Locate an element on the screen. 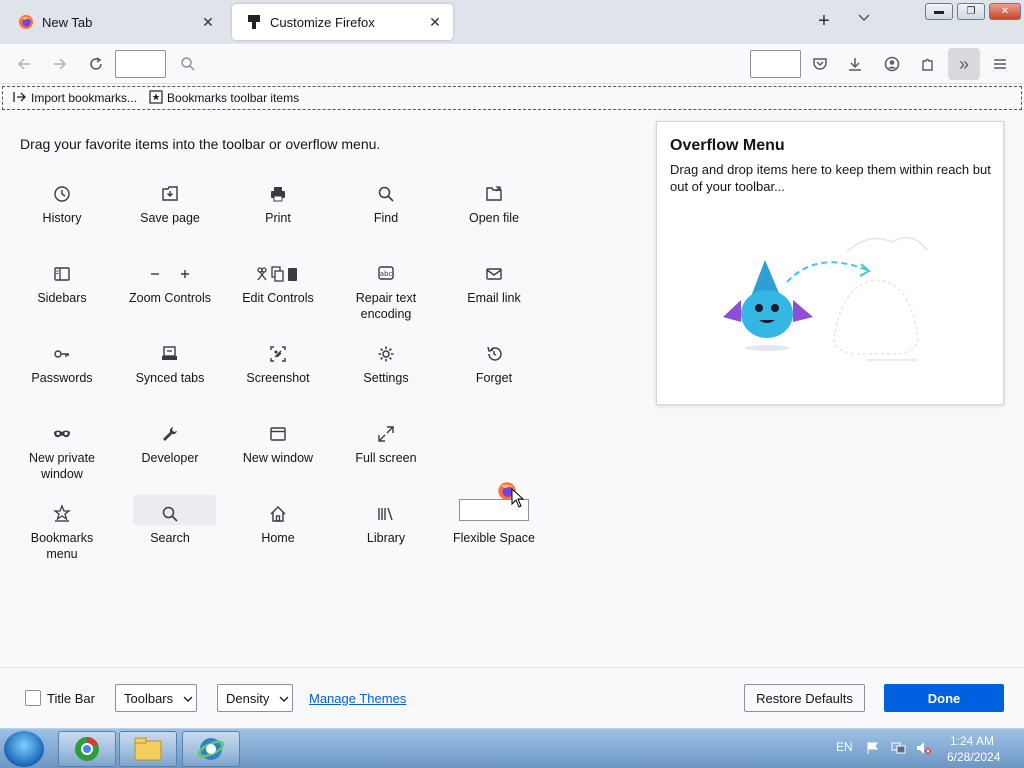 The height and width of the screenshot is (768, 1024). palette-item-home: Home is located at coordinates (278, 524).